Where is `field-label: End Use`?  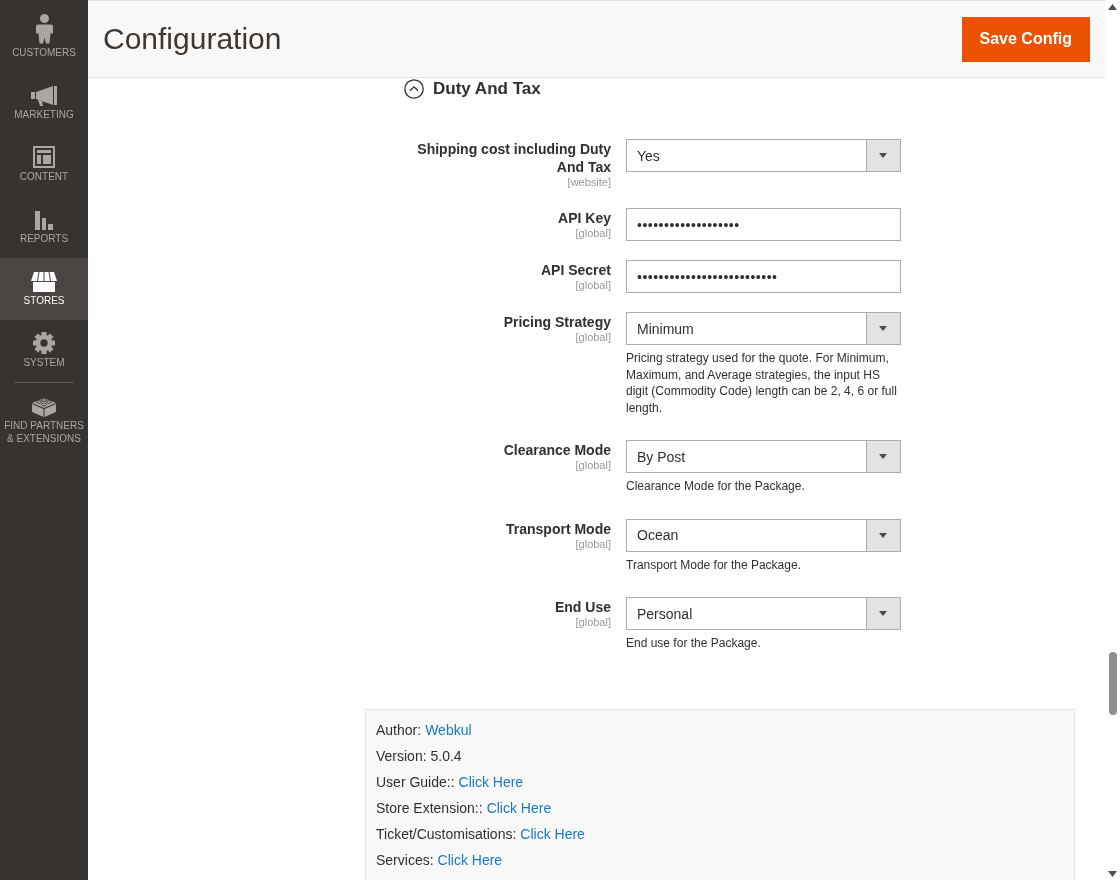
field-label: End Use is located at coordinates (582, 607).